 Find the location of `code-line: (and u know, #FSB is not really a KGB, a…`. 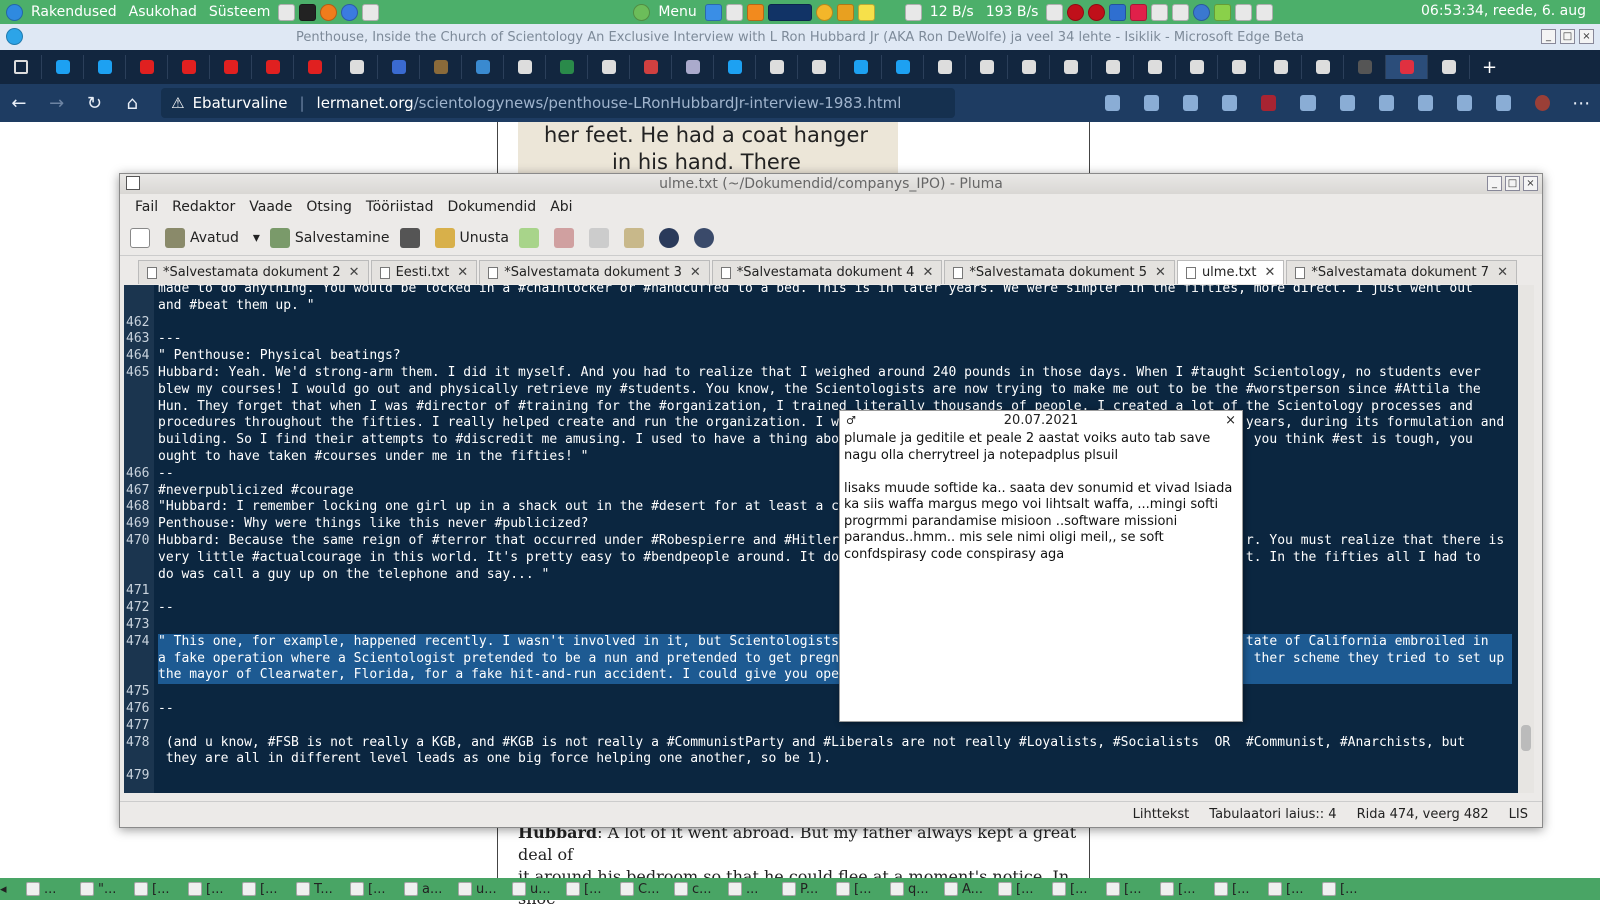

code-line: (and u know, #FSB is not really a KGB, a… is located at coordinates (835, 743).